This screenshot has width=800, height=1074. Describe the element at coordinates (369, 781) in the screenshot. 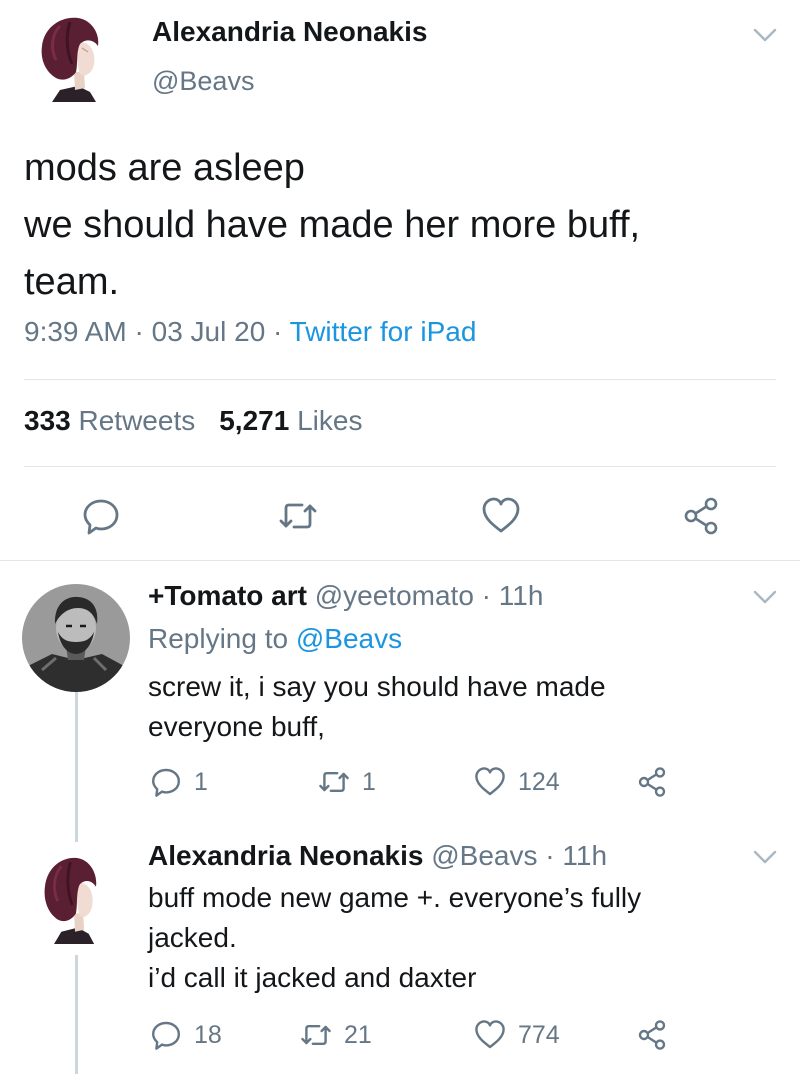

I see `retweet-count: 1` at that location.